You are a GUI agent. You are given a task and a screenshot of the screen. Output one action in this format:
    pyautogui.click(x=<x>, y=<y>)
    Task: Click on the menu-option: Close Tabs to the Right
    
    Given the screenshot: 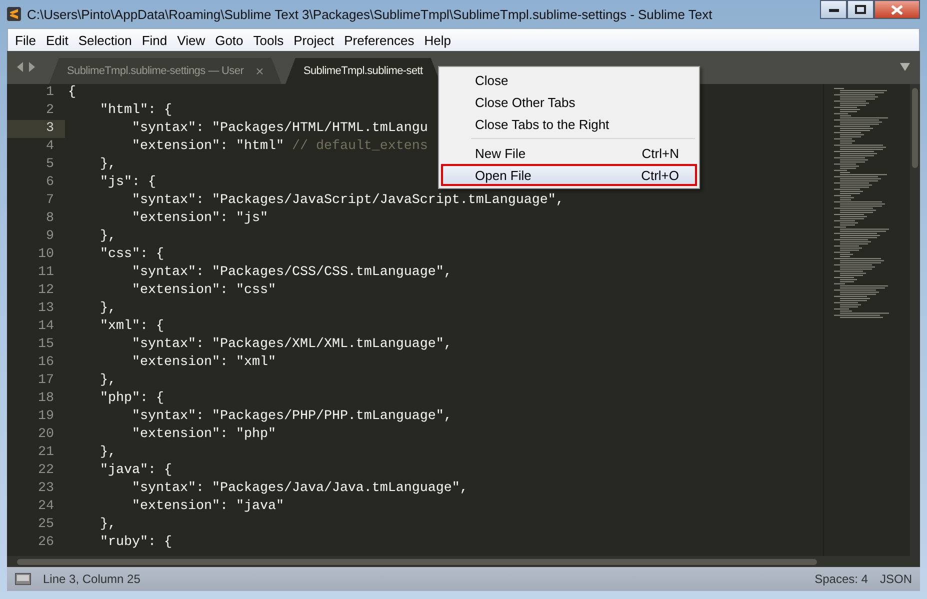 What is the action you would take?
    pyautogui.click(x=569, y=124)
    